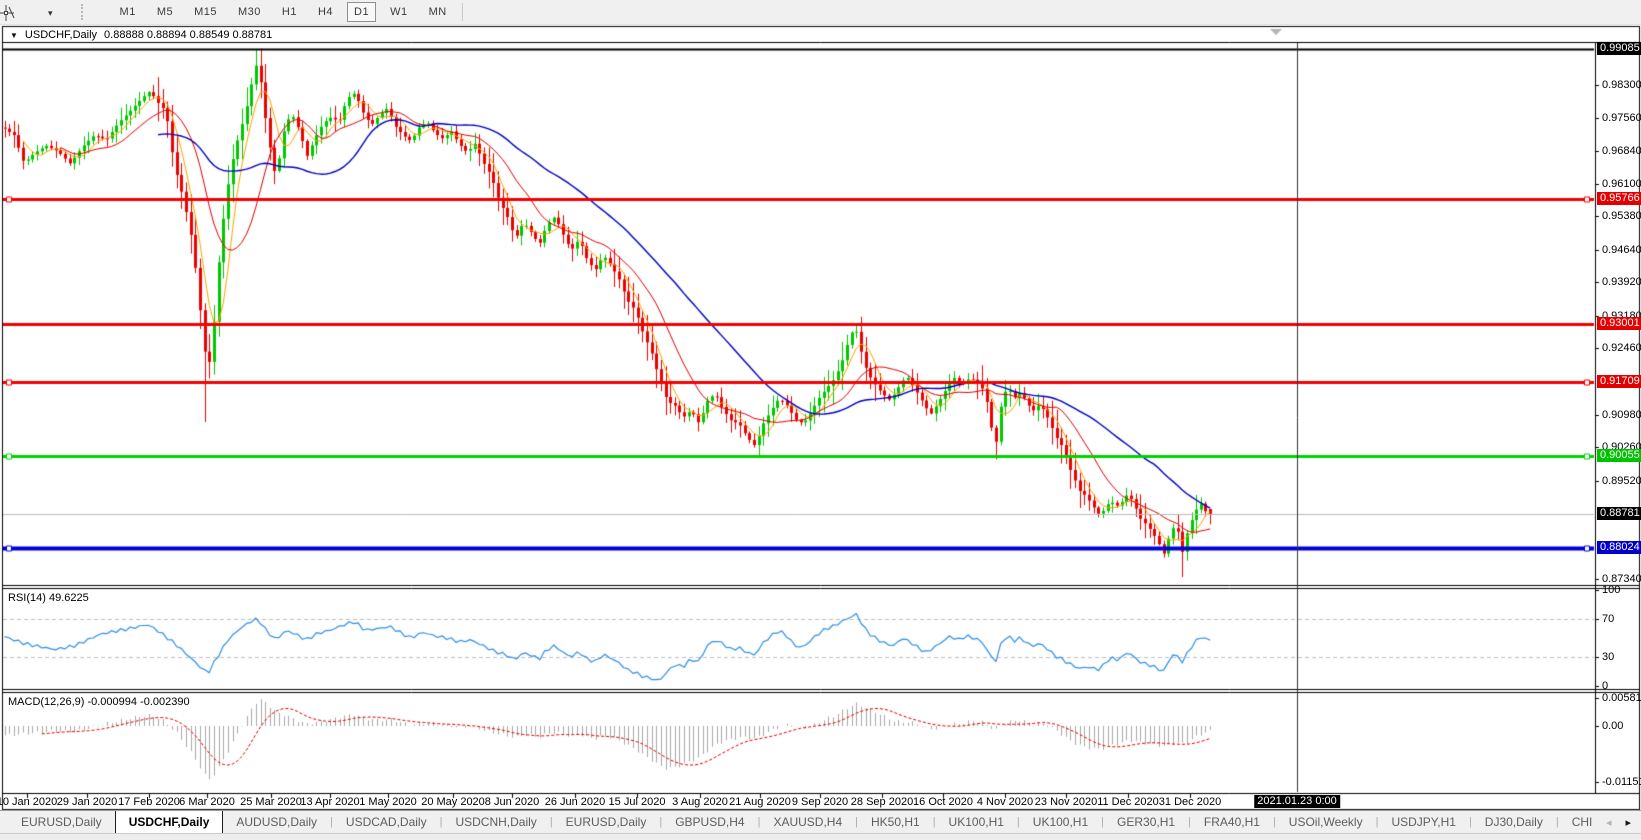 The image size is (1641, 840). What do you see at coordinates (188, 35) in the screenshot?
I see `chart-title-ohlc: 0.88888 0.88894 0.88549 0.88781` at bounding box center [188, 35].